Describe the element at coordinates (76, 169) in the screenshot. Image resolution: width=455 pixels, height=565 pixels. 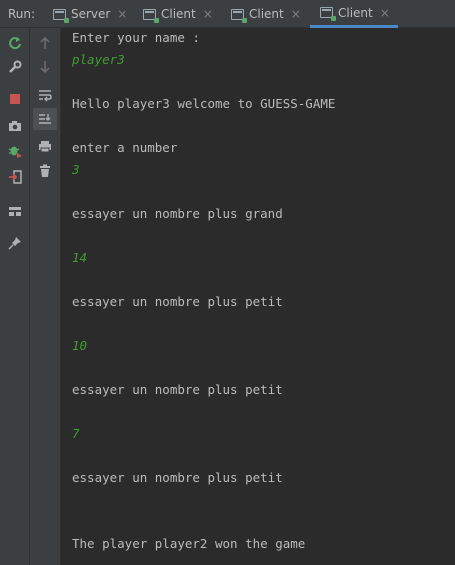
I see `console-input-line: 3` at that location.